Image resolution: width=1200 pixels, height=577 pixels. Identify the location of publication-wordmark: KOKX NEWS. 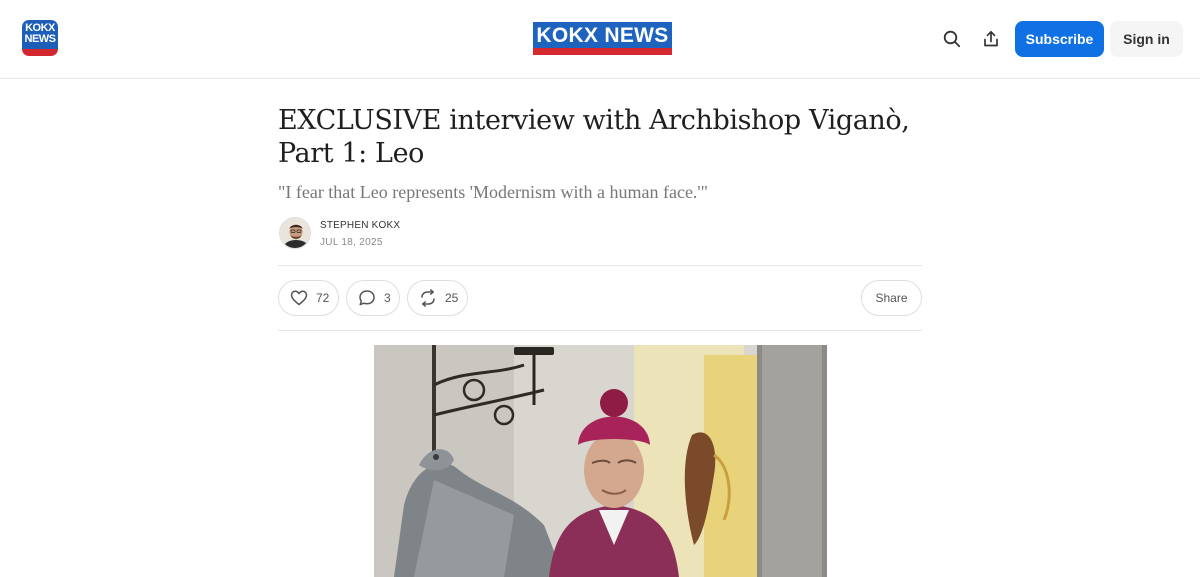
(602, 38).